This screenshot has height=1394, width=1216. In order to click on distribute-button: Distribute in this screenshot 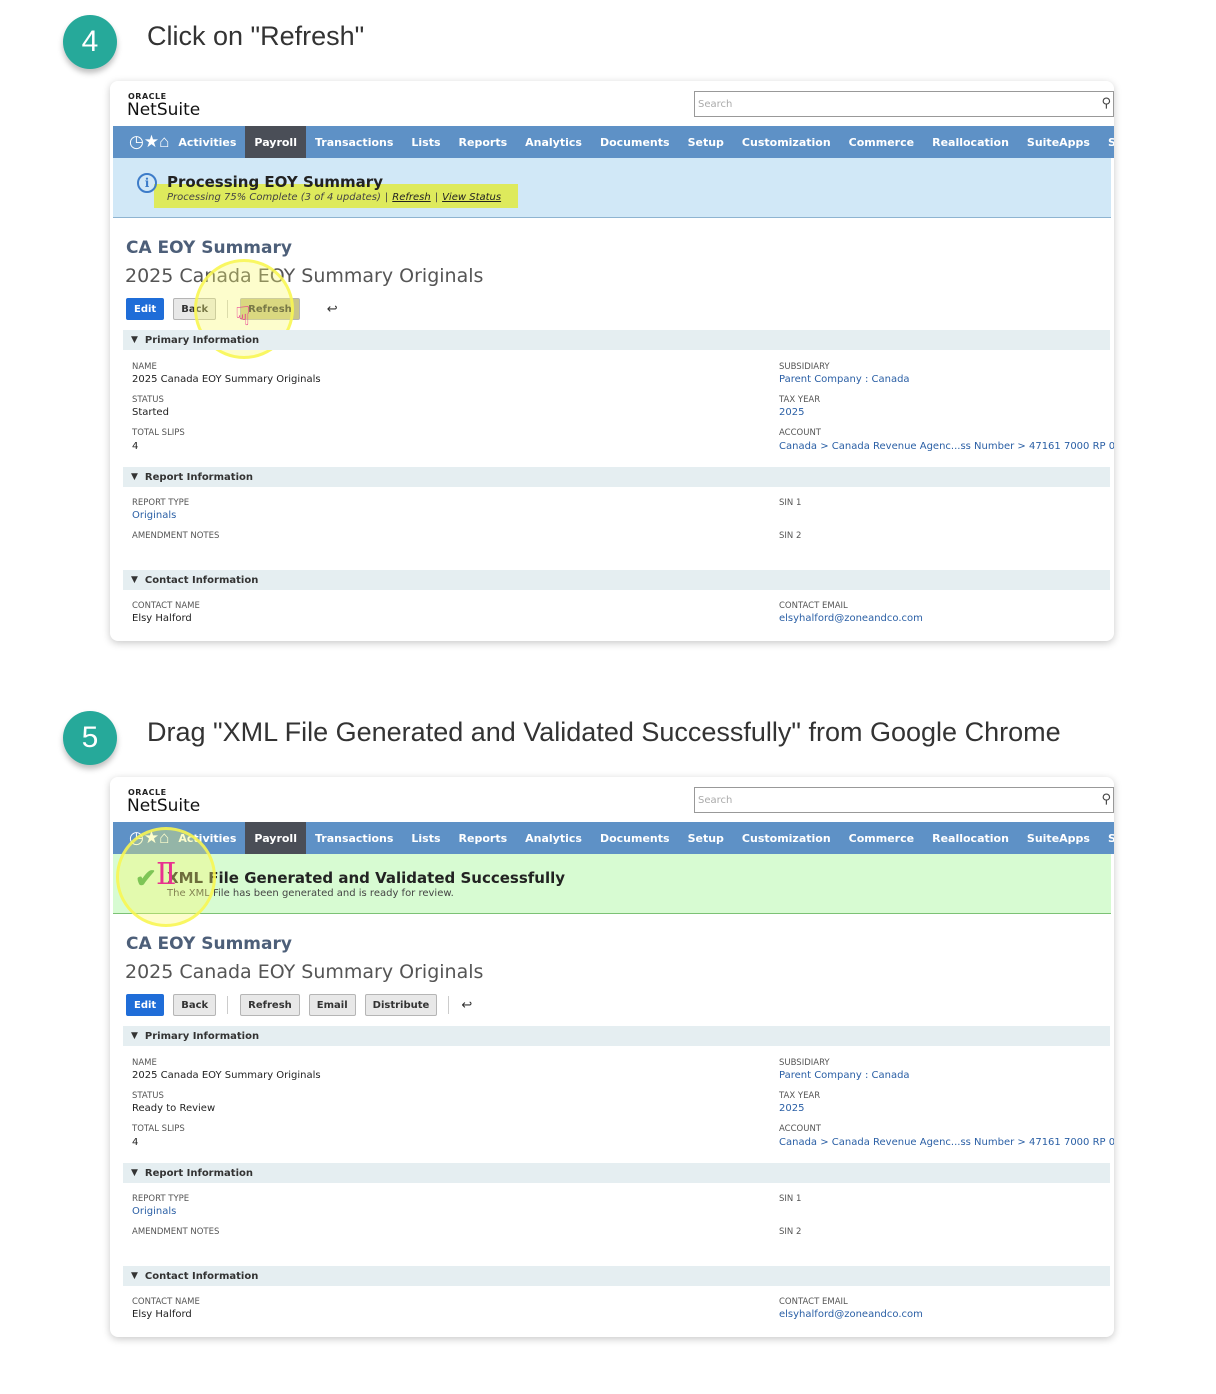, I will do `click(401, 1005)`.